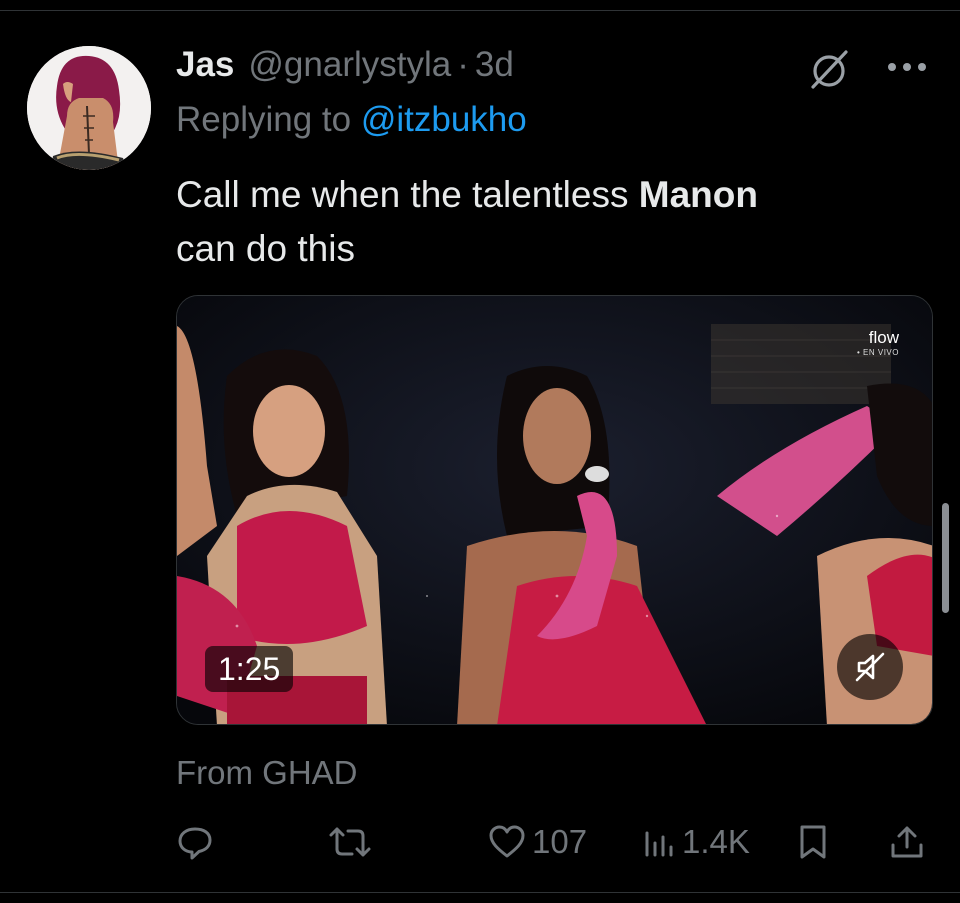 The image size is (960, 903). Describe the element at coordinates (349, 65) in the screenshot. I see `author-handle: @gnarlystyla` at that location.